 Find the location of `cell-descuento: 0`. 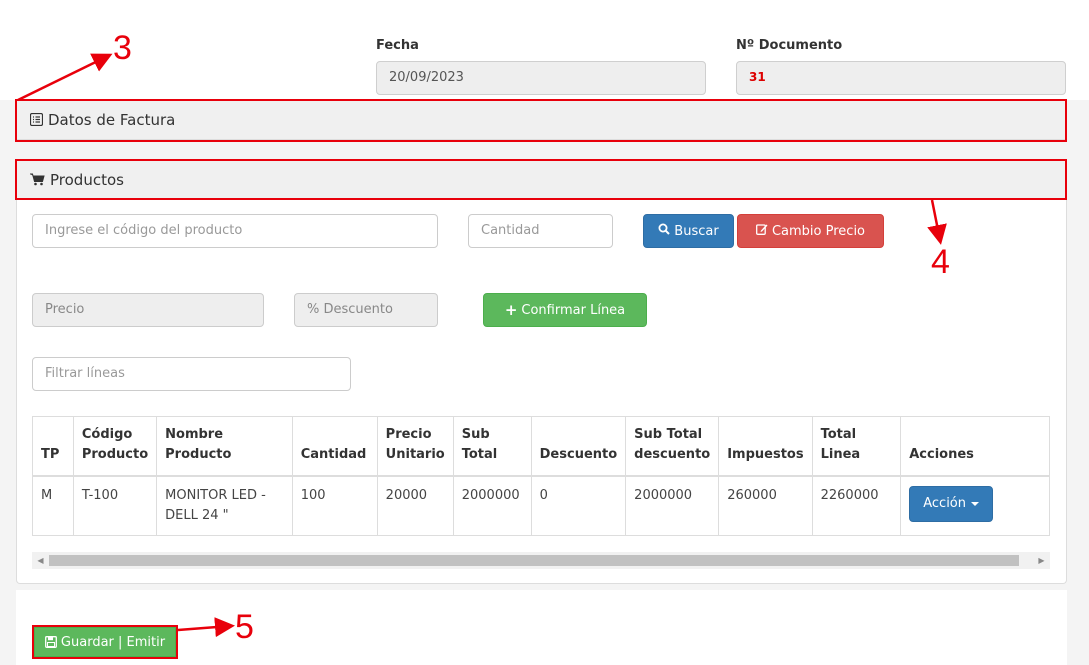

cell-descuento: 0 is located at coordinates (578, 505).